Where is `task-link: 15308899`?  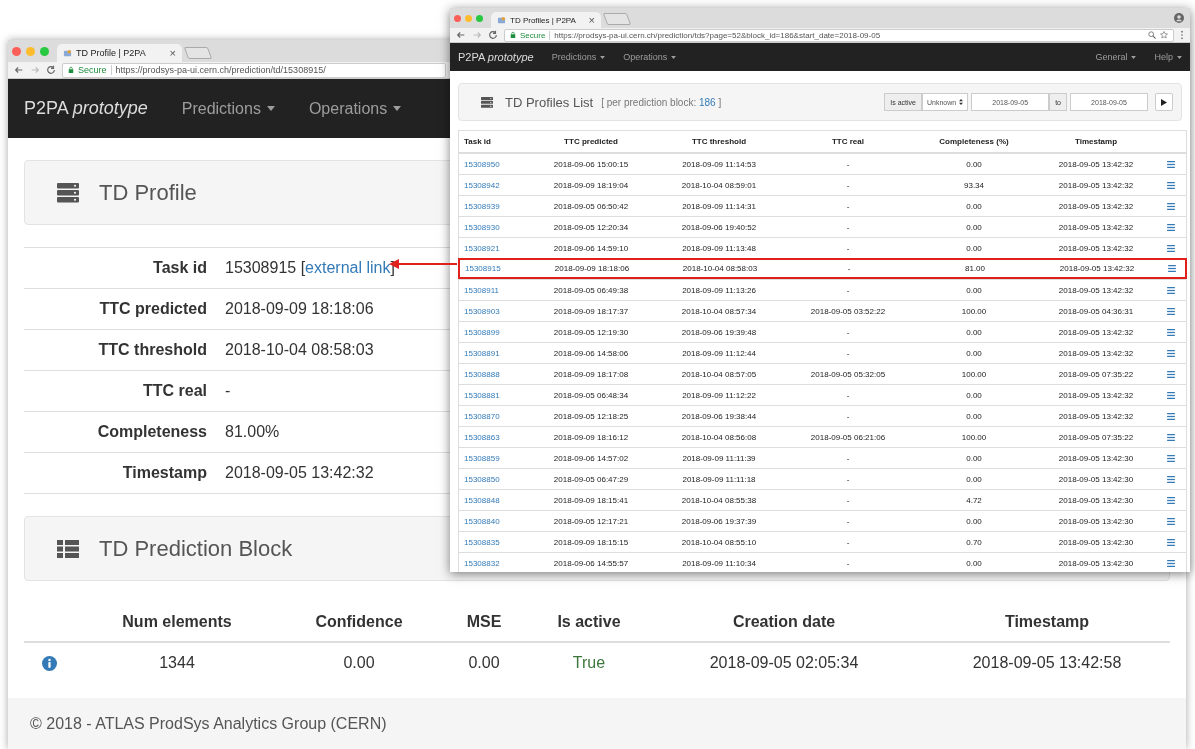 task-link: 15308899 is located at coordinates (479, 332).